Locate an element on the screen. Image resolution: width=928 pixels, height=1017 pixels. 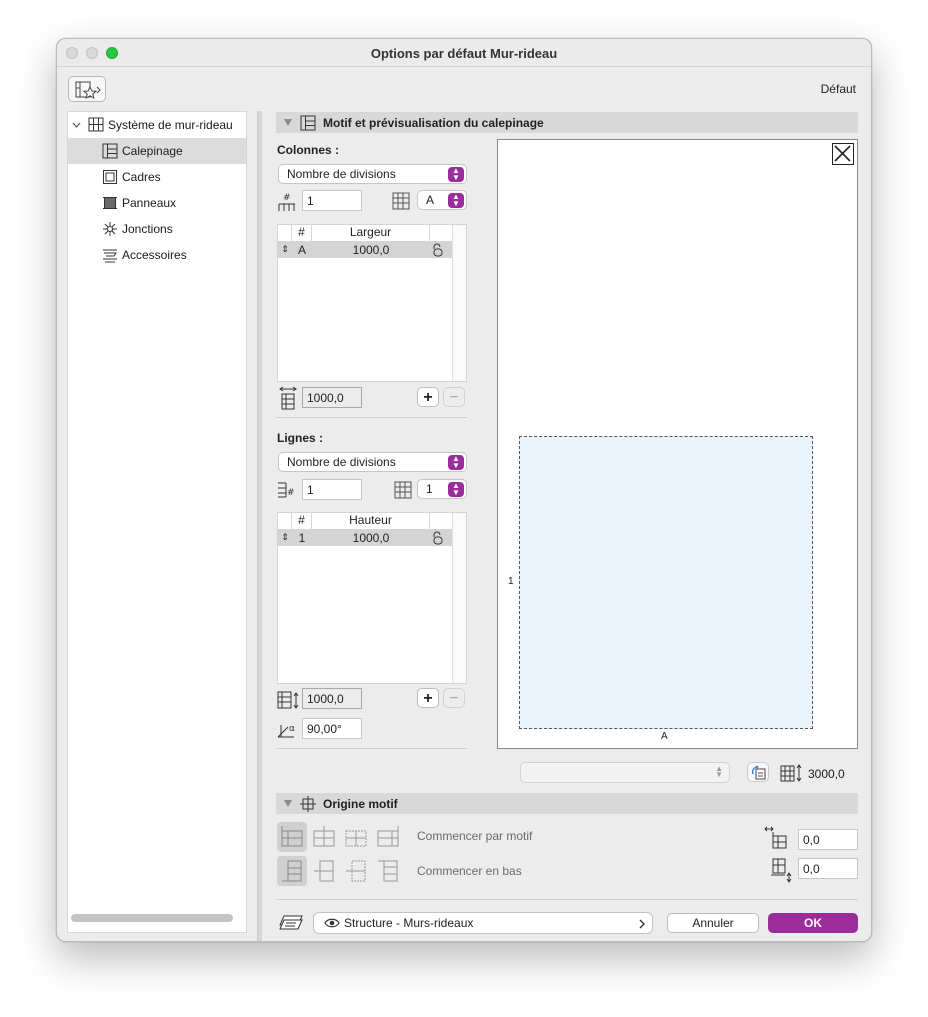
sidebar-item-panels: Panneaux is located at coordinates (157, 203).